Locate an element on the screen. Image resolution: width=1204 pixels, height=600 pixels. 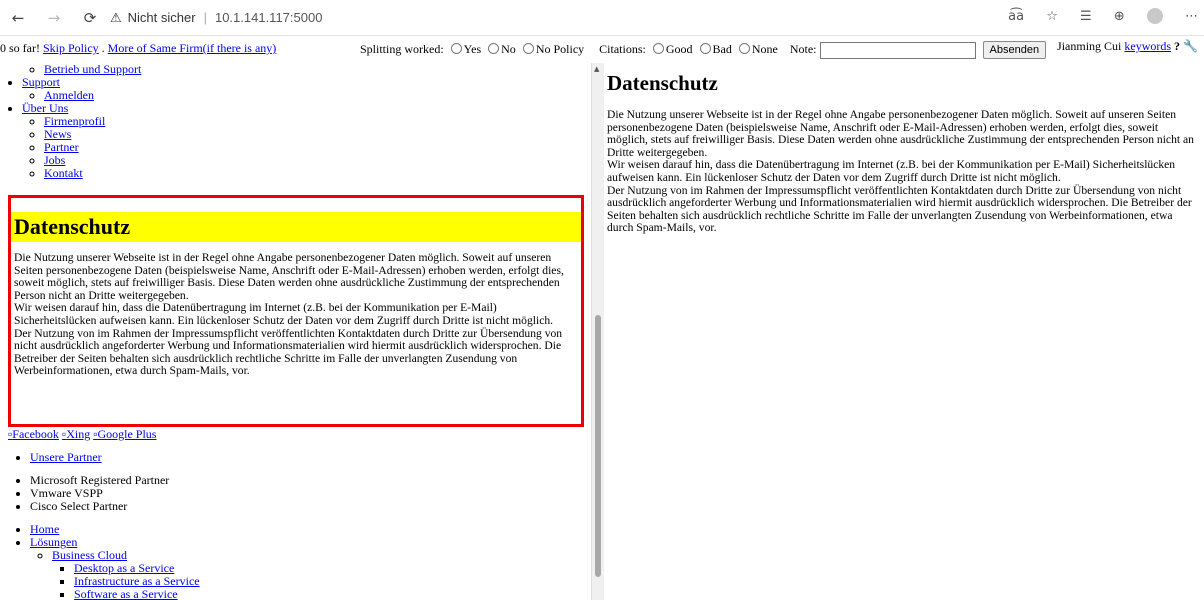
nav-sublist: Anmelden is located at coordinates (306, 95).